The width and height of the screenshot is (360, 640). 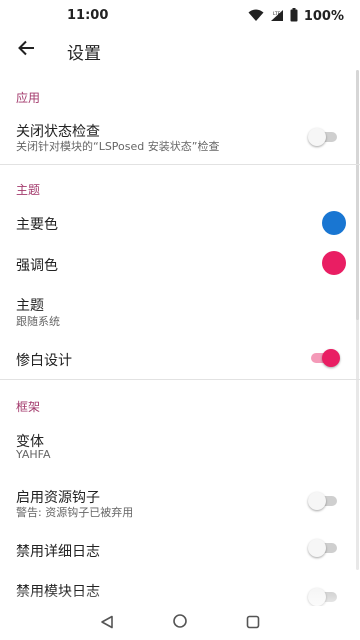 I want to click on nav-back-button, so click(x=107, y=623).